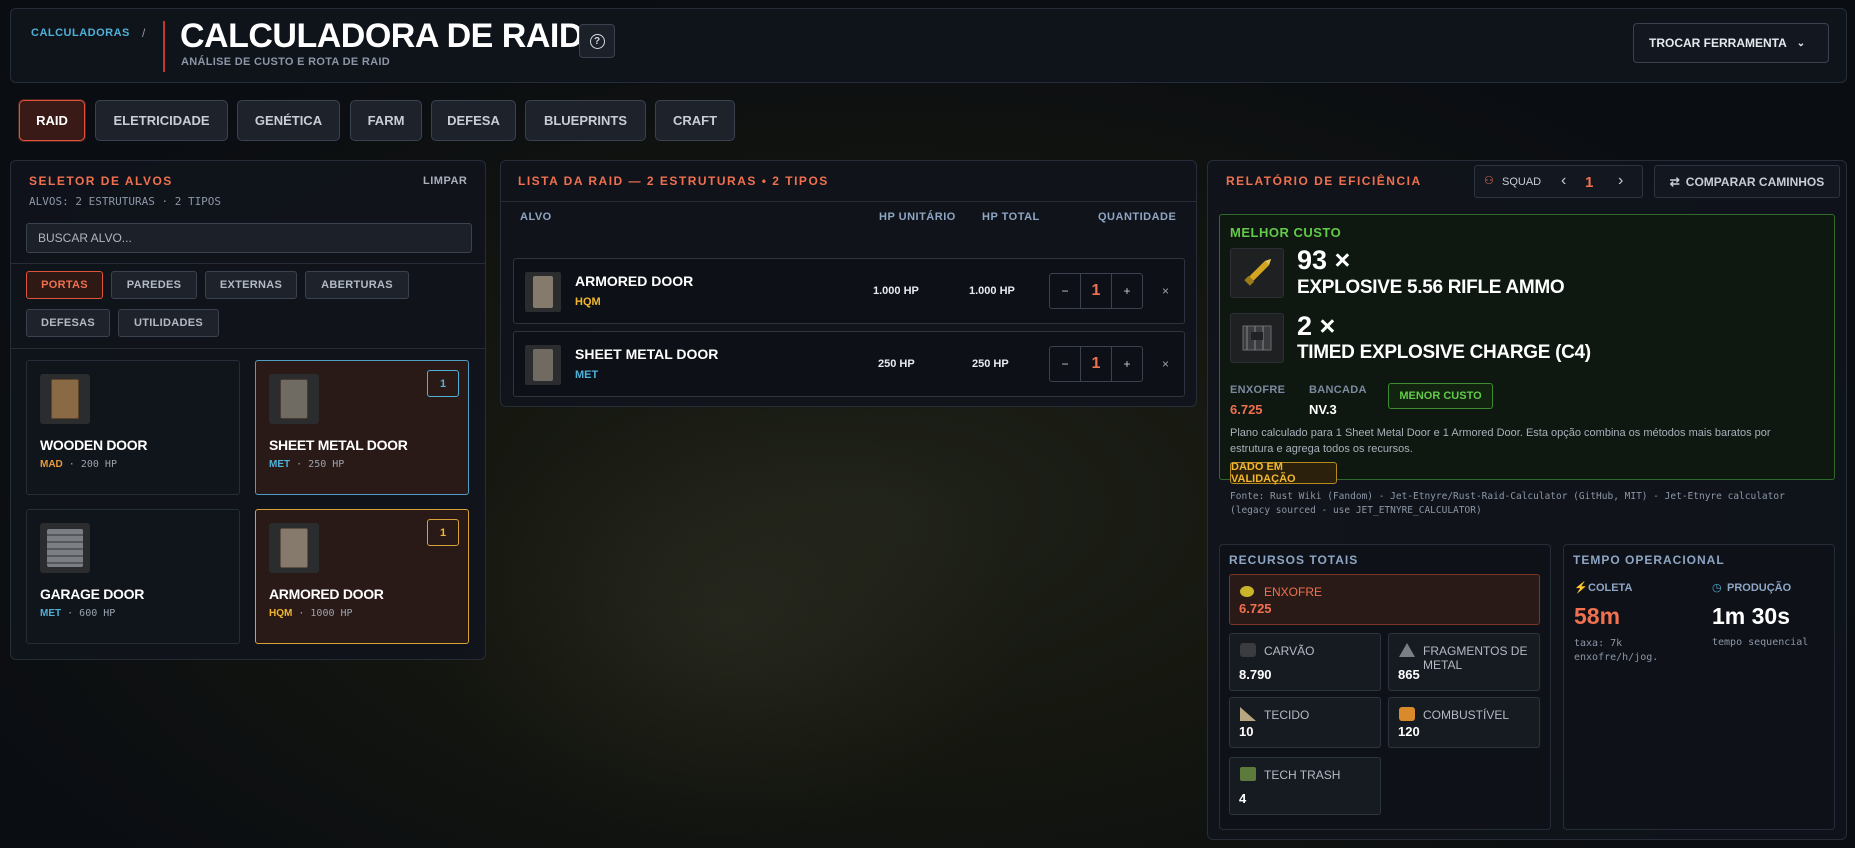 The width and height of the screenshot is (1855, 848). I want to click on quantity-stepper: −1 +, so click(1096, 291).